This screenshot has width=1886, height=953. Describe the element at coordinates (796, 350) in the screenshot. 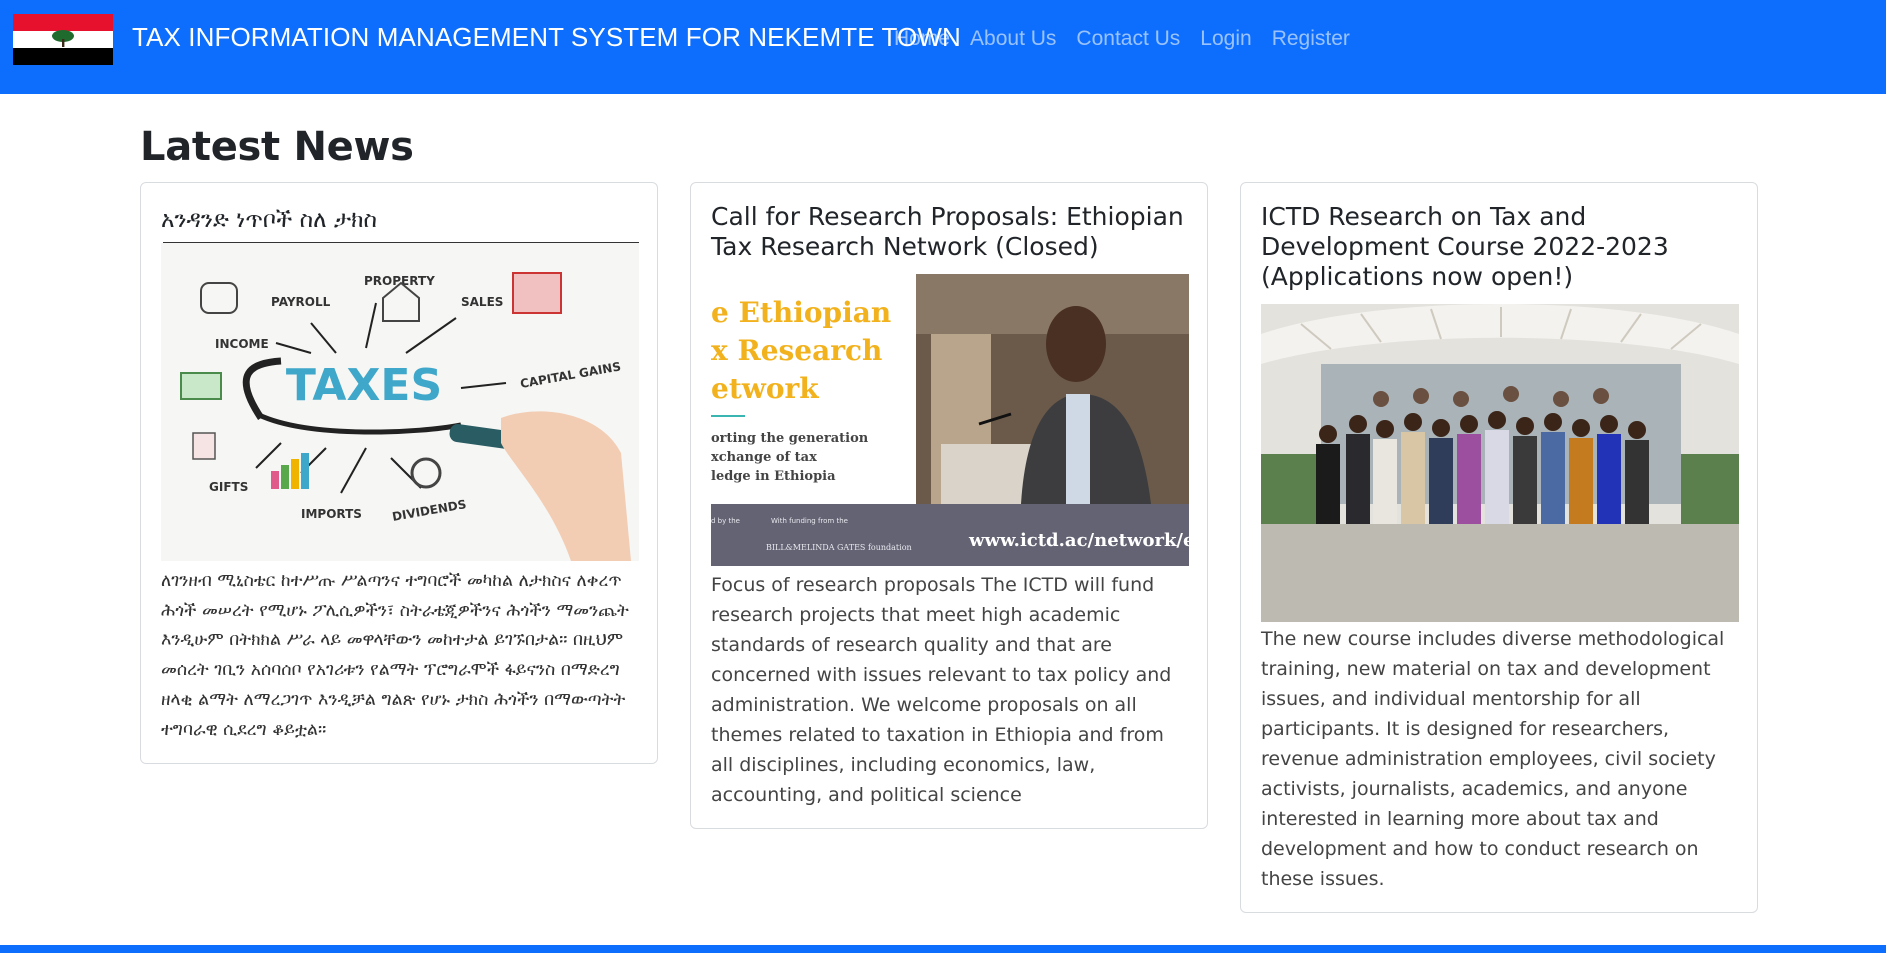

I see `banner-headline-2: x Research` at that location.